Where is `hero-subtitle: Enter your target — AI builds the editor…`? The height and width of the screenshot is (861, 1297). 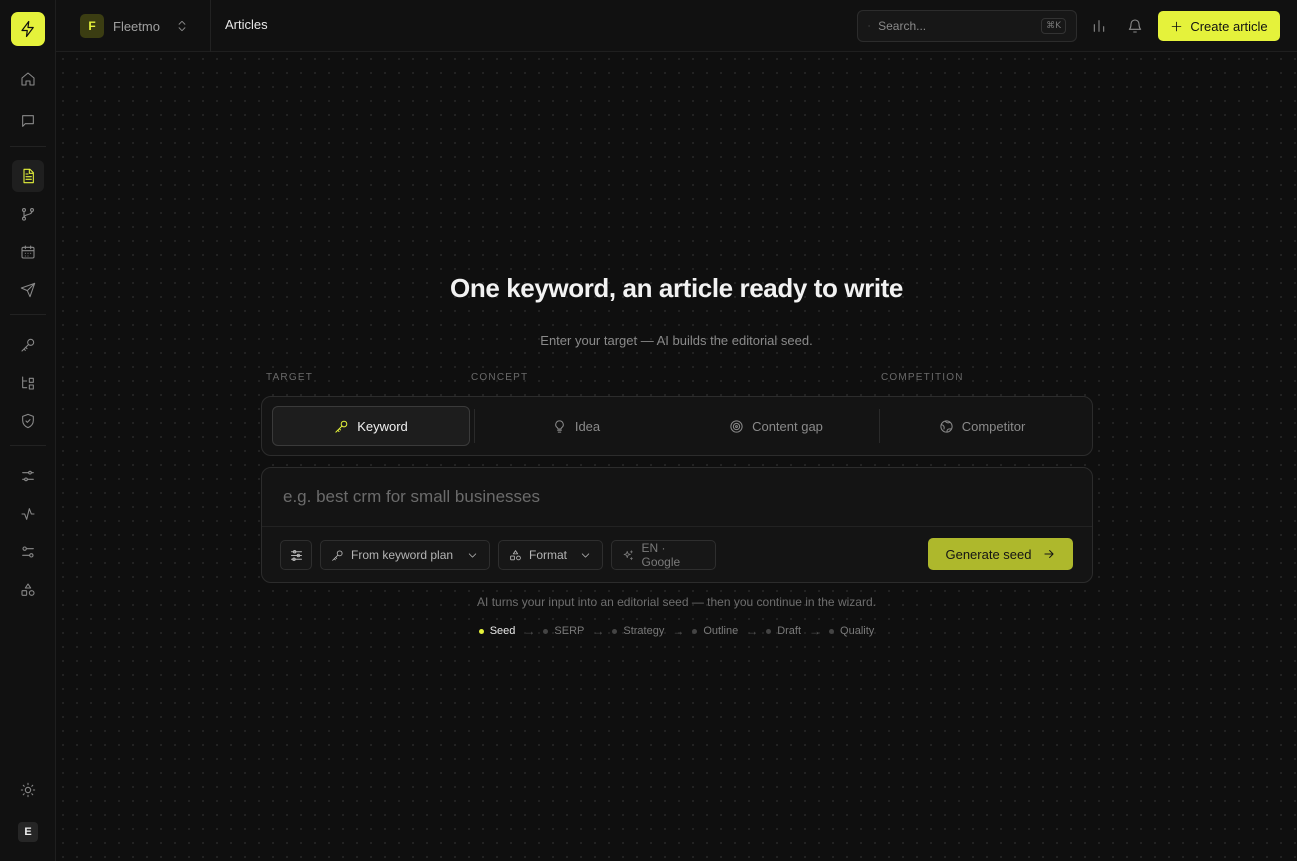
hero-subtitle: Enter your target — AI builds the editor… is located at coordinates (676, 340).